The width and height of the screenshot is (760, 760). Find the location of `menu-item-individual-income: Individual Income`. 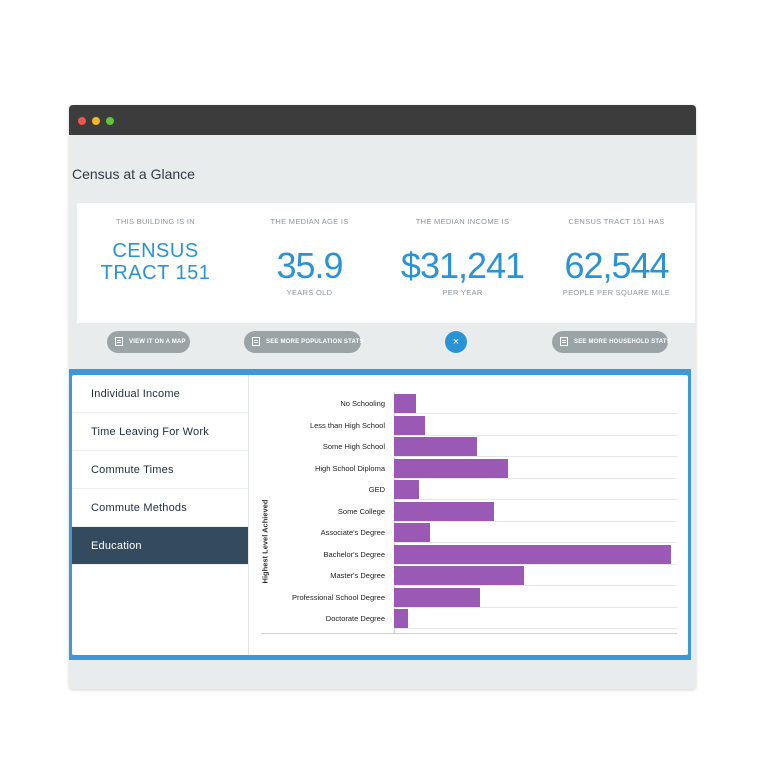

menu-item-individual-income: Individual Income is located at coordinates (160, 394).